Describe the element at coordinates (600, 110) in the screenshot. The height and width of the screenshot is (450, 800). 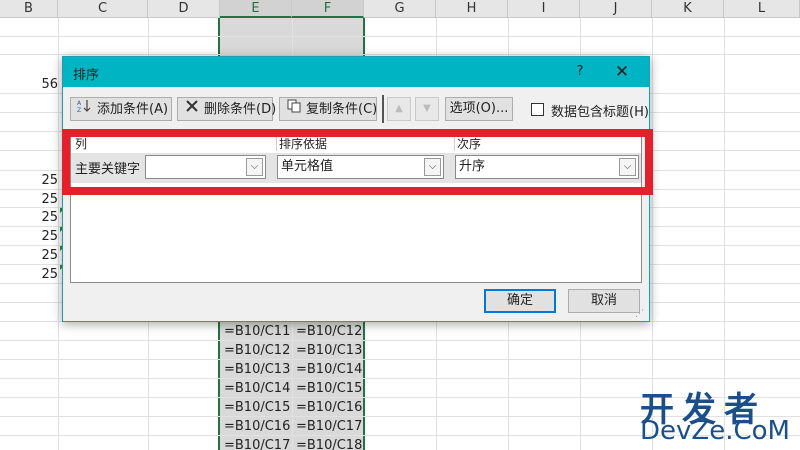
I see `header-checkbox-label: 数据包含标题(H)` at that location.